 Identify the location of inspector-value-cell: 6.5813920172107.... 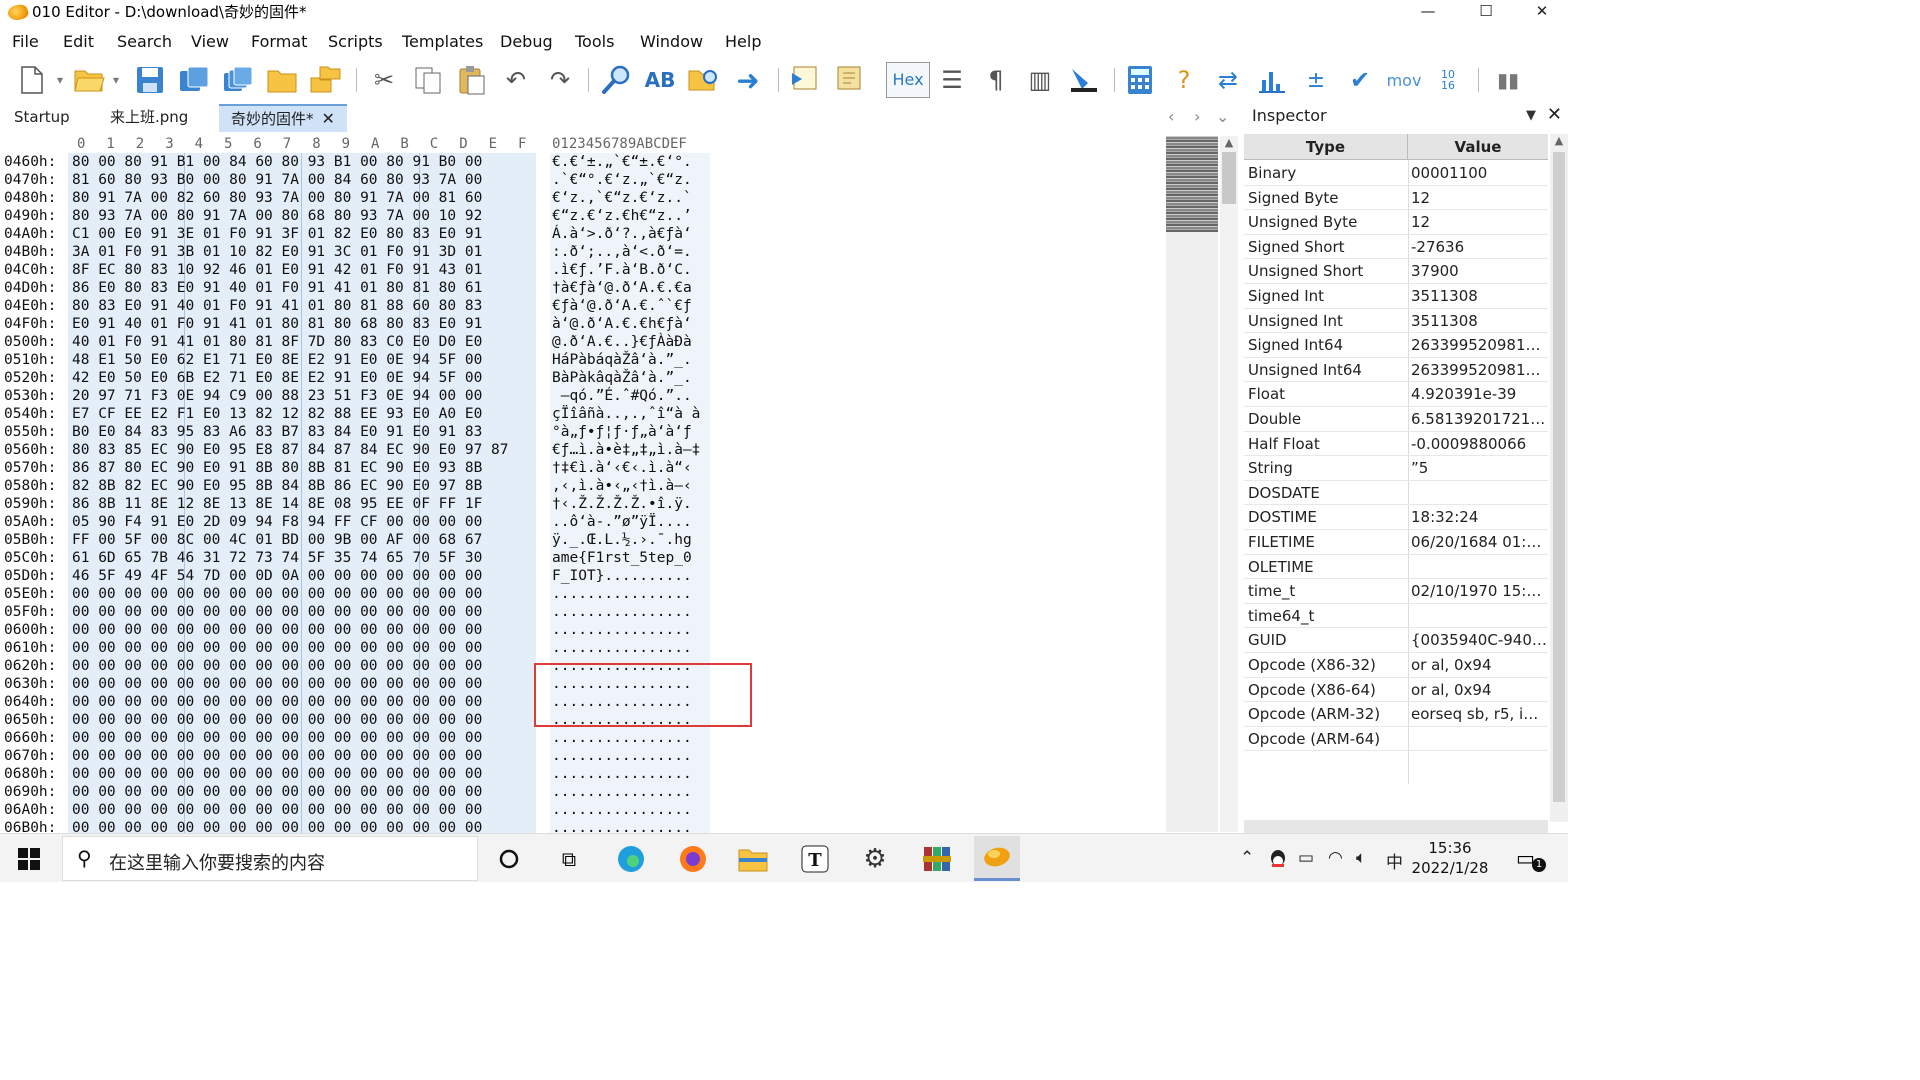
(1479, 419).